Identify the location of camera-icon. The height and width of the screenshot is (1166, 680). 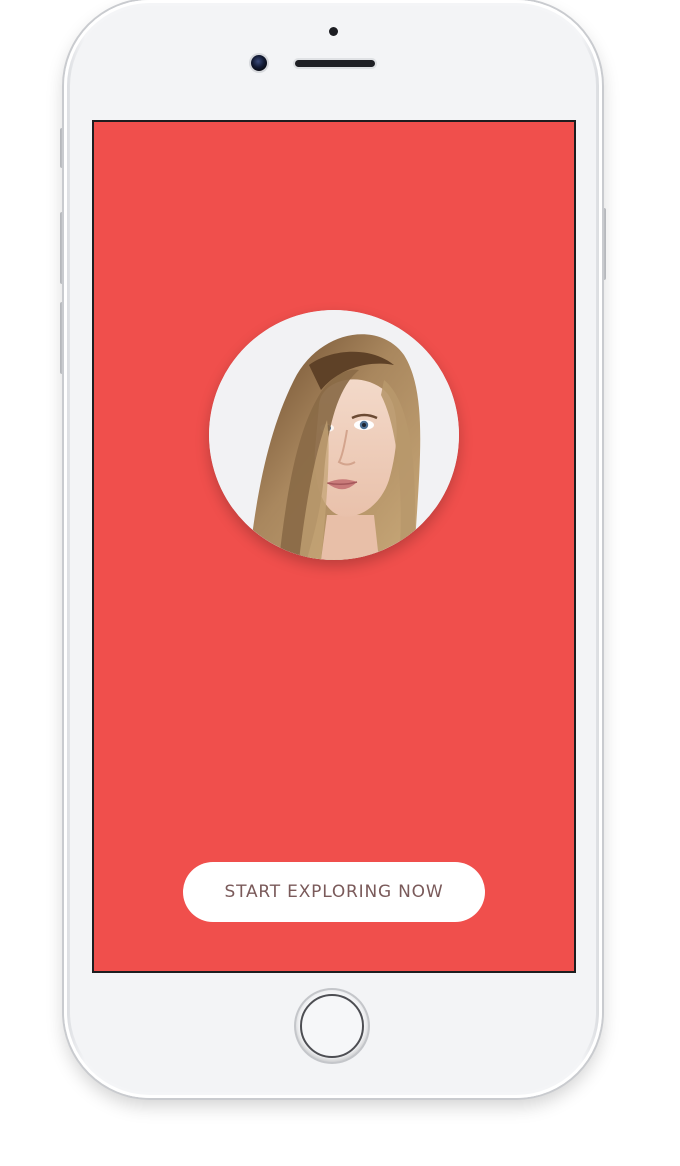
(259, 63).